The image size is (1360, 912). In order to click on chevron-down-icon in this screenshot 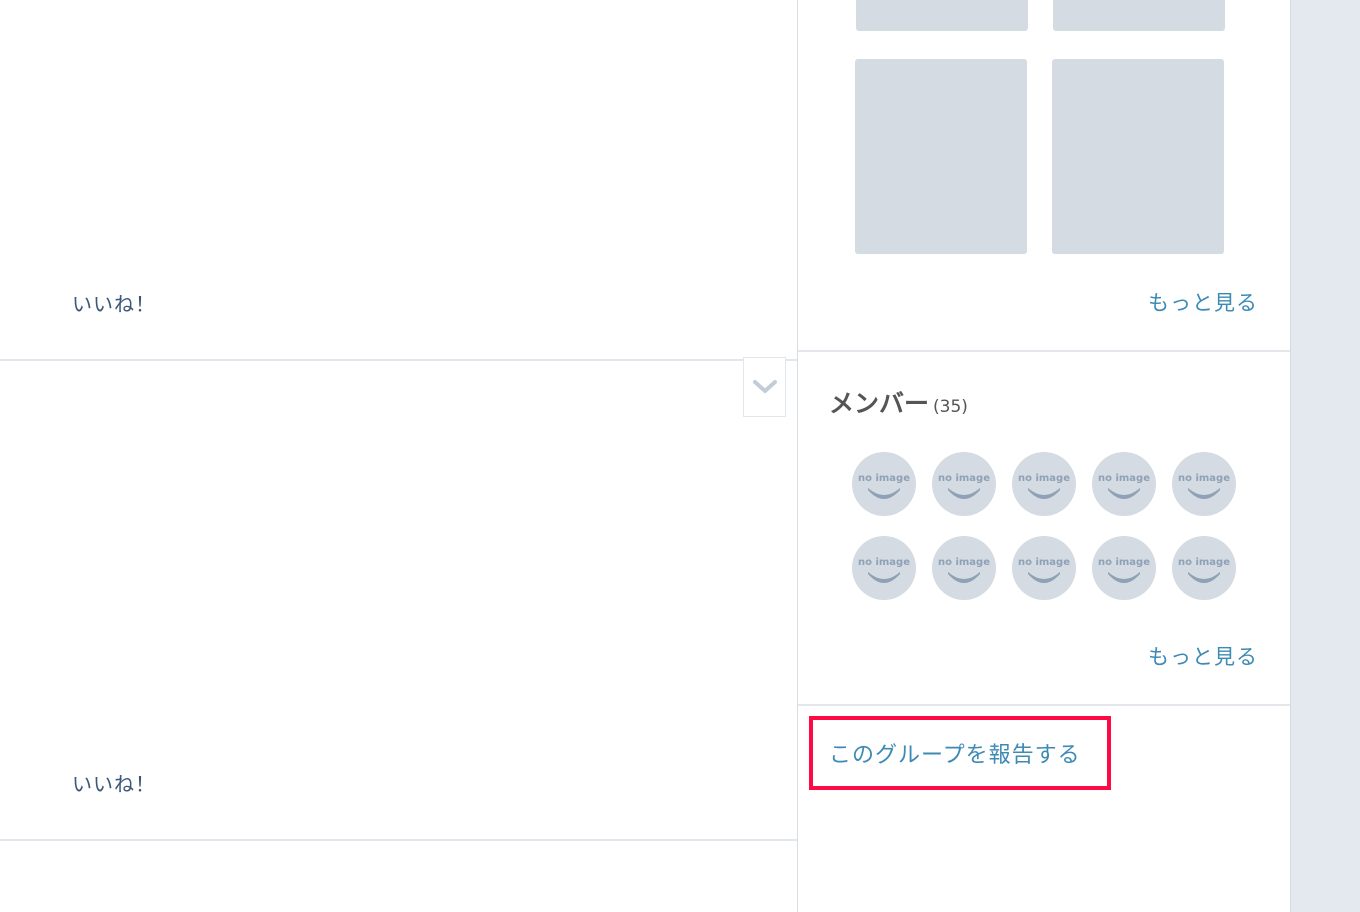, I will do `click(764, 386)`.